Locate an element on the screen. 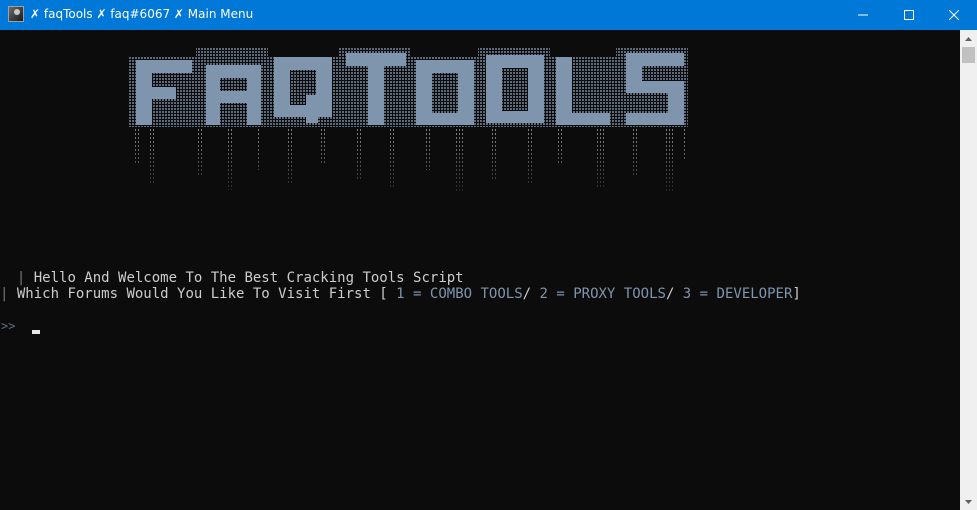  option-number: 1 is located at coordinates (400, 294).